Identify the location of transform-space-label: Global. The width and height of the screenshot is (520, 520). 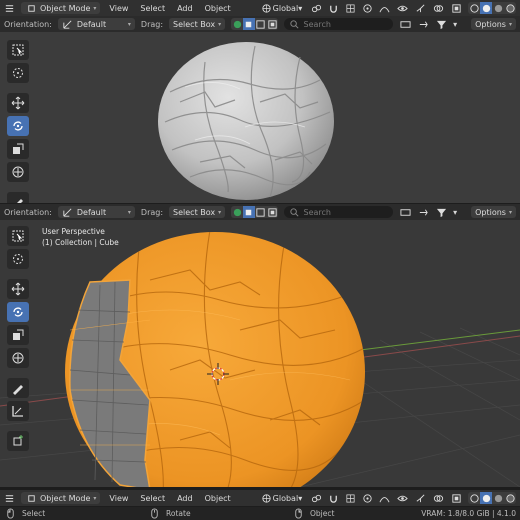
(285, 8).